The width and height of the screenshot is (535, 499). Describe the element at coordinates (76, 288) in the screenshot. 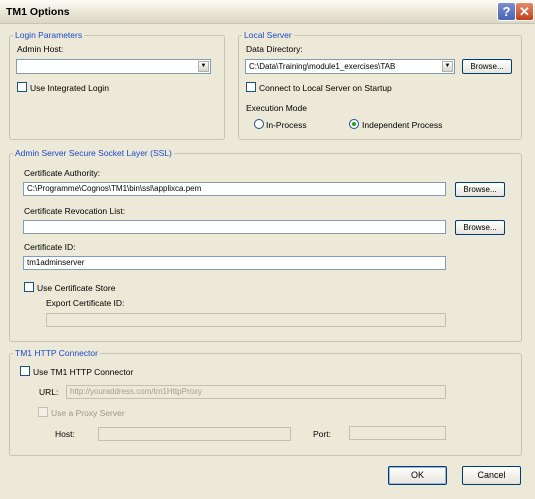

I see `use-cert-store-label: Use Certificate Store` at that location.